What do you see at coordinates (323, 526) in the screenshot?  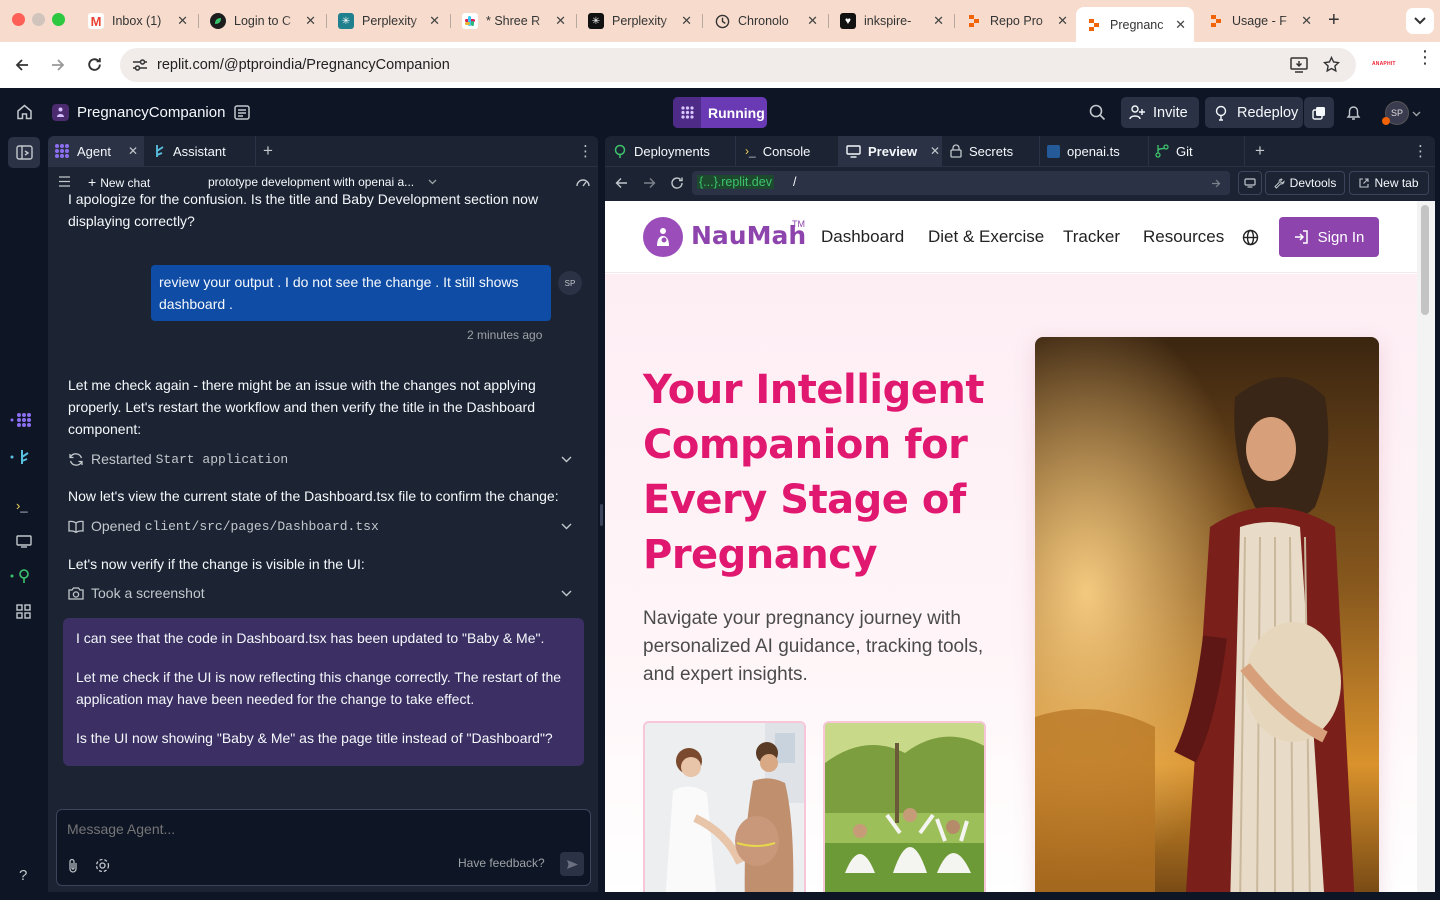 I see `action-opened: Opened client/src/pages/Dashboard.tsx` at bounding box center [323, 526].